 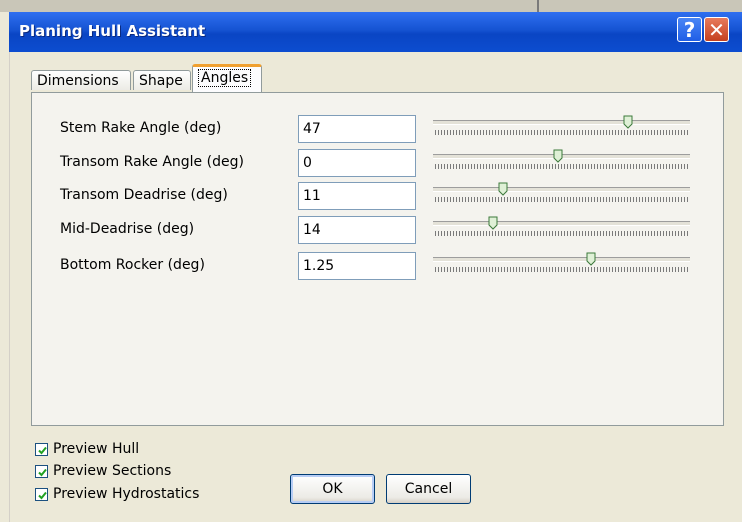 I want to click on stem-rake-slider, so click(x=558, y=128).